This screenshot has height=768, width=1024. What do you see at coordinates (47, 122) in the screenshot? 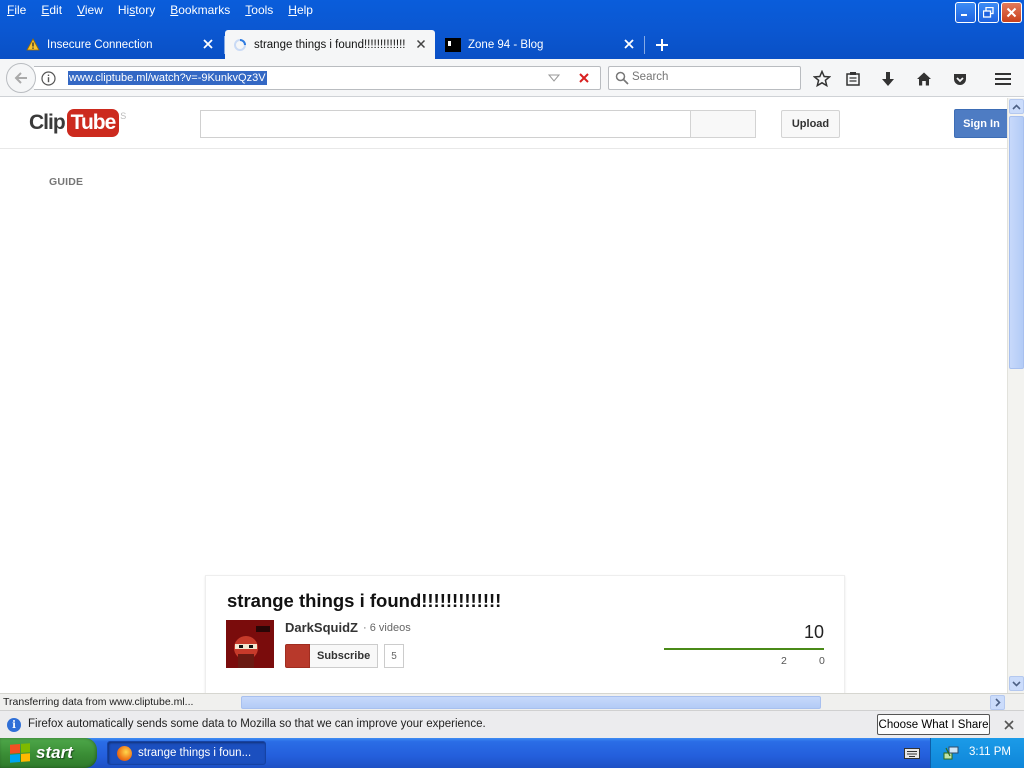
I see `logo-clip-text: Clip` at bounding box center [47, 122].